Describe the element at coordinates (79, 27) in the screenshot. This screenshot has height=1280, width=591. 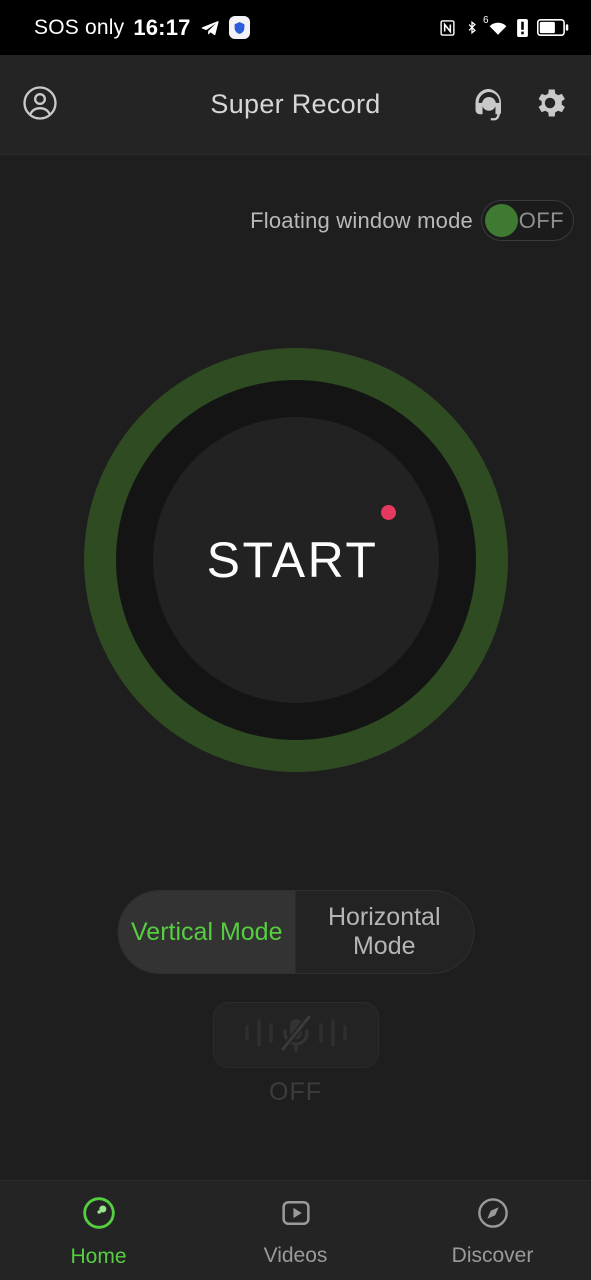
I see `carrier-label: SOS only` at that location.